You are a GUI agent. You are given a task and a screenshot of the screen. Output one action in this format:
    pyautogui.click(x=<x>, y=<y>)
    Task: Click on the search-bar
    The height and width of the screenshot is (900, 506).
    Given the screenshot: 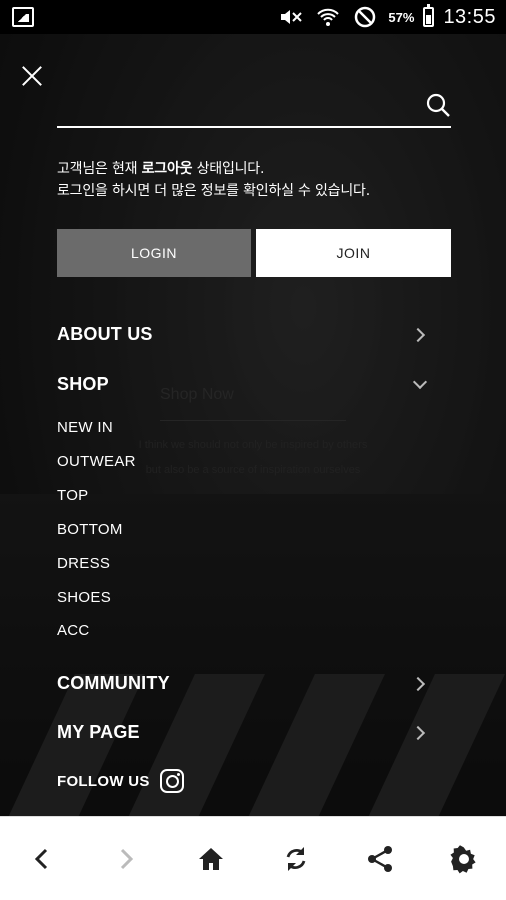 What is the action you would take?
    pyautogui.click(x=254, y=107)
    